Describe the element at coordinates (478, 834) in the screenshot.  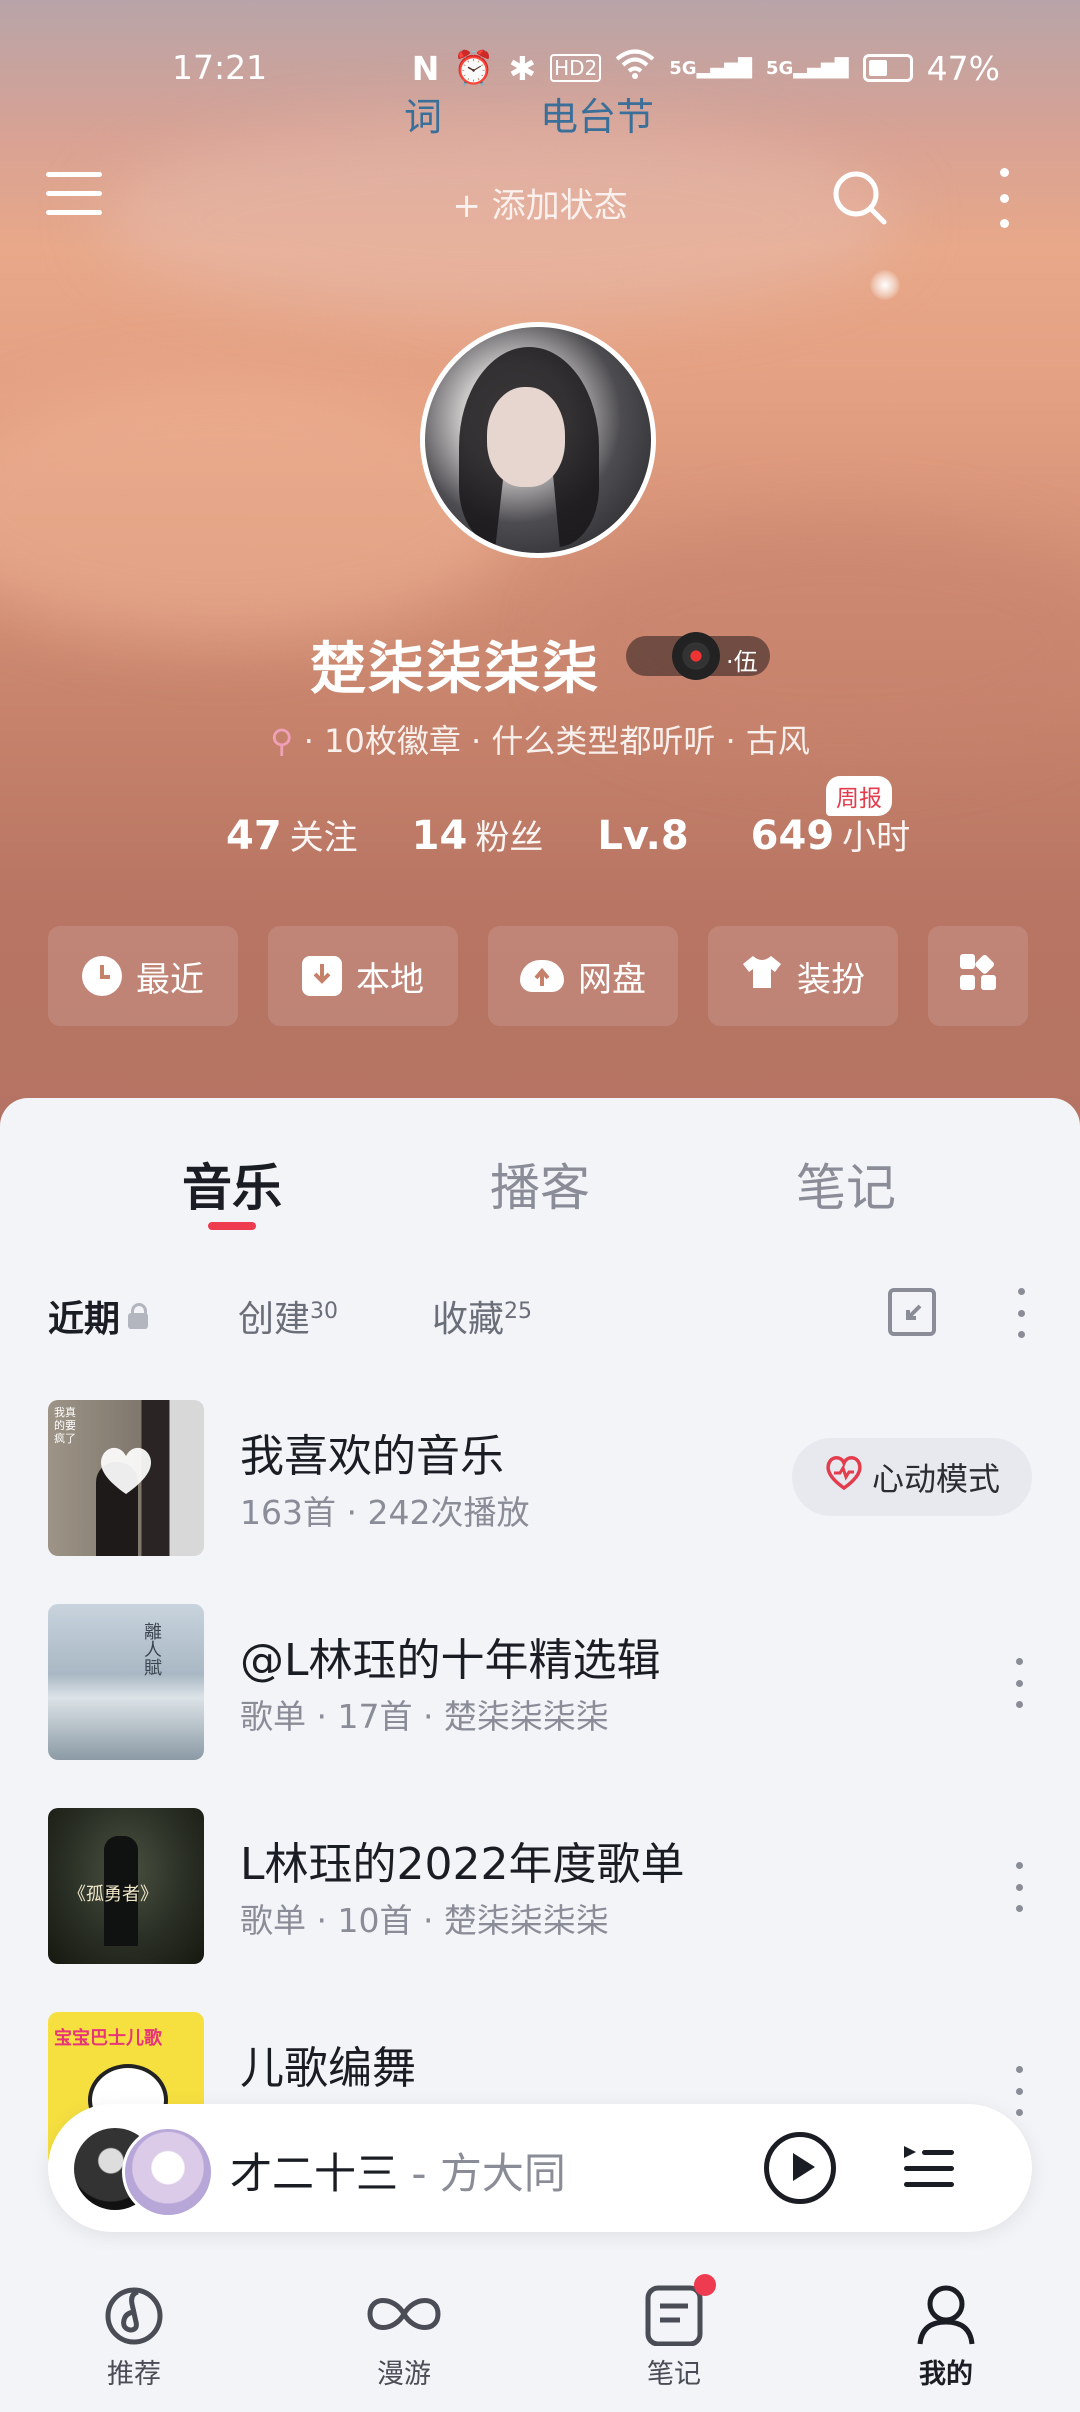
I see `stat-fans: 14 粉丝` at that location.